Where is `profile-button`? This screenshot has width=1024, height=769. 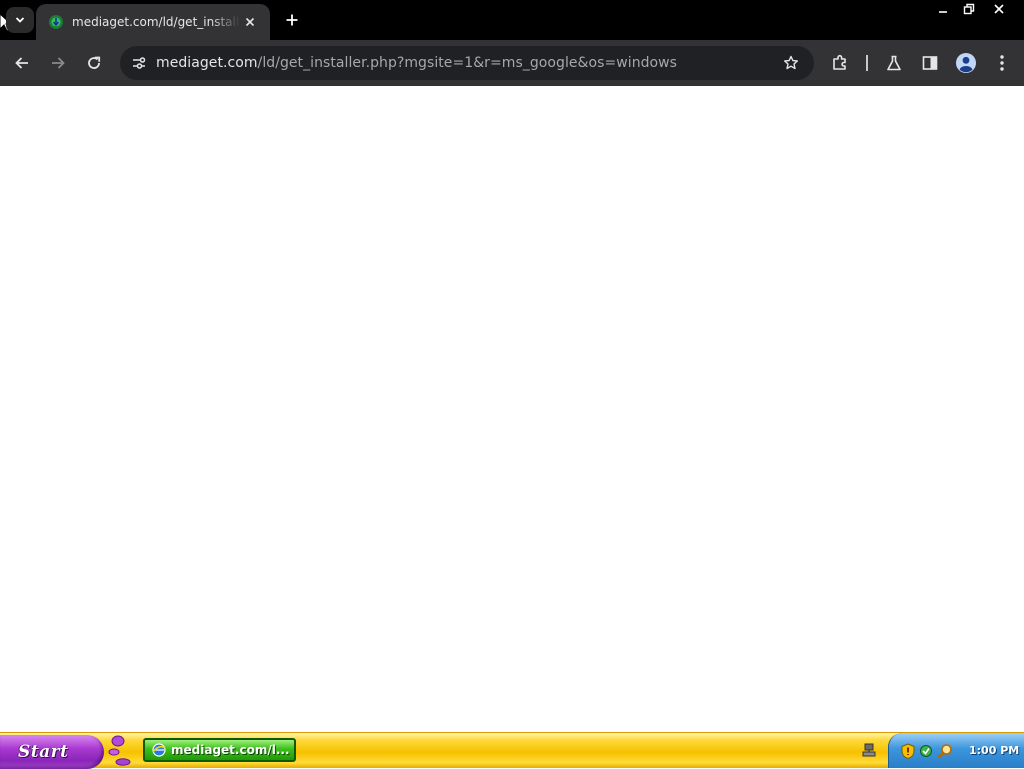 profile-button is located at coordinates (966, 63).